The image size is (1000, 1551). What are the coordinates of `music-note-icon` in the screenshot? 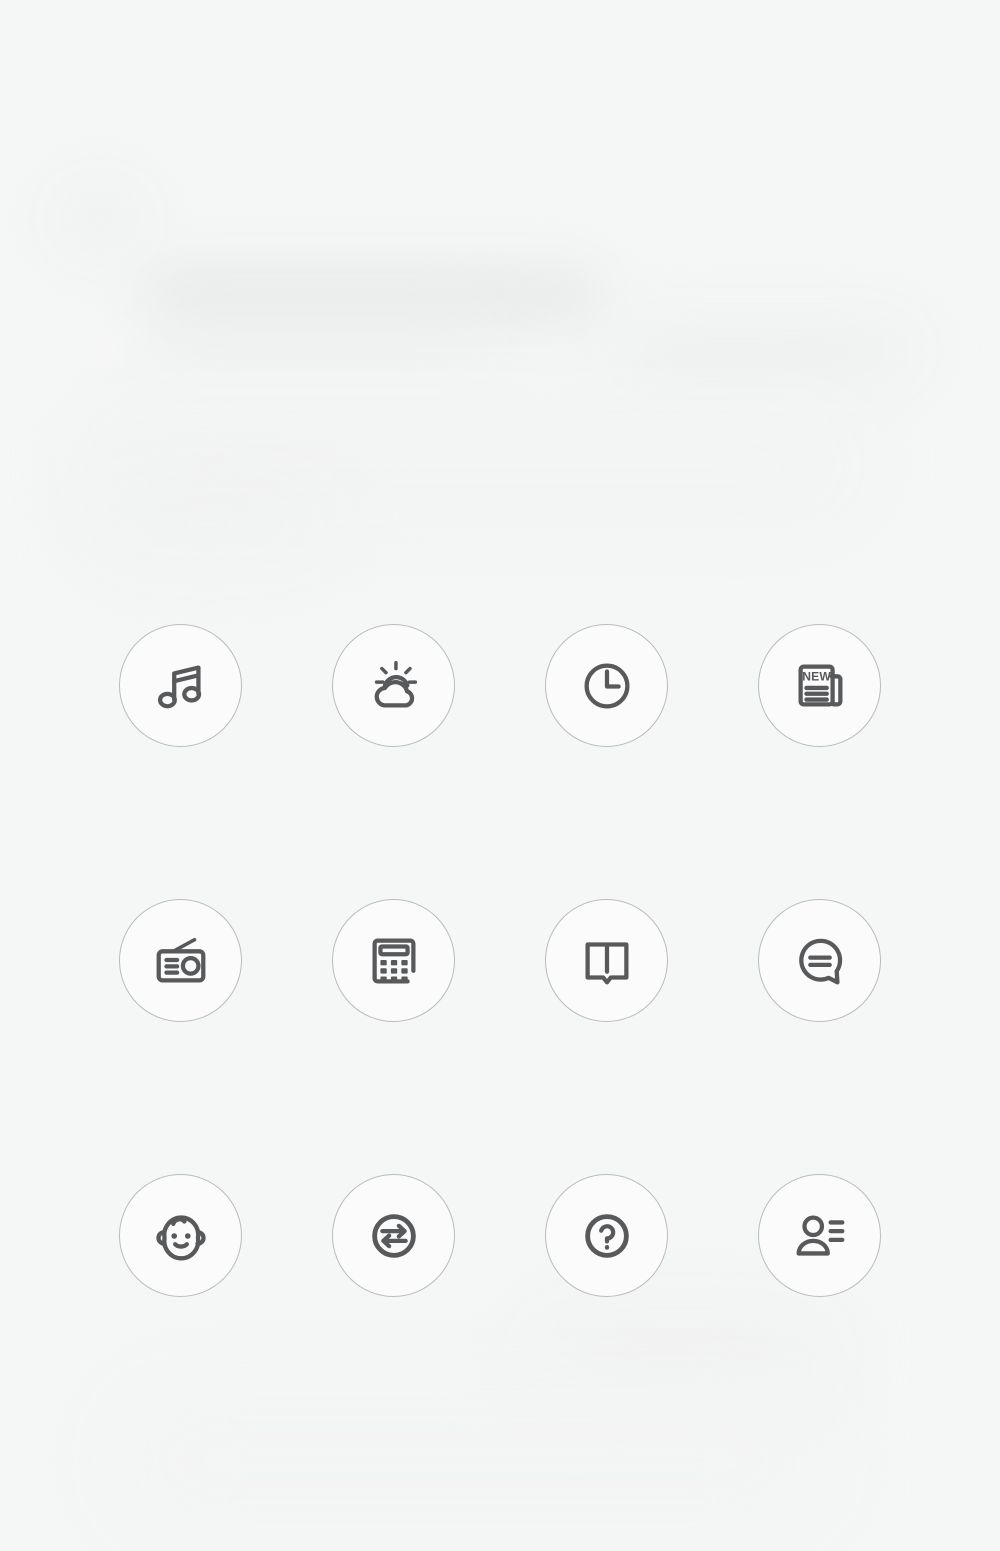 It's located at (179, 686).